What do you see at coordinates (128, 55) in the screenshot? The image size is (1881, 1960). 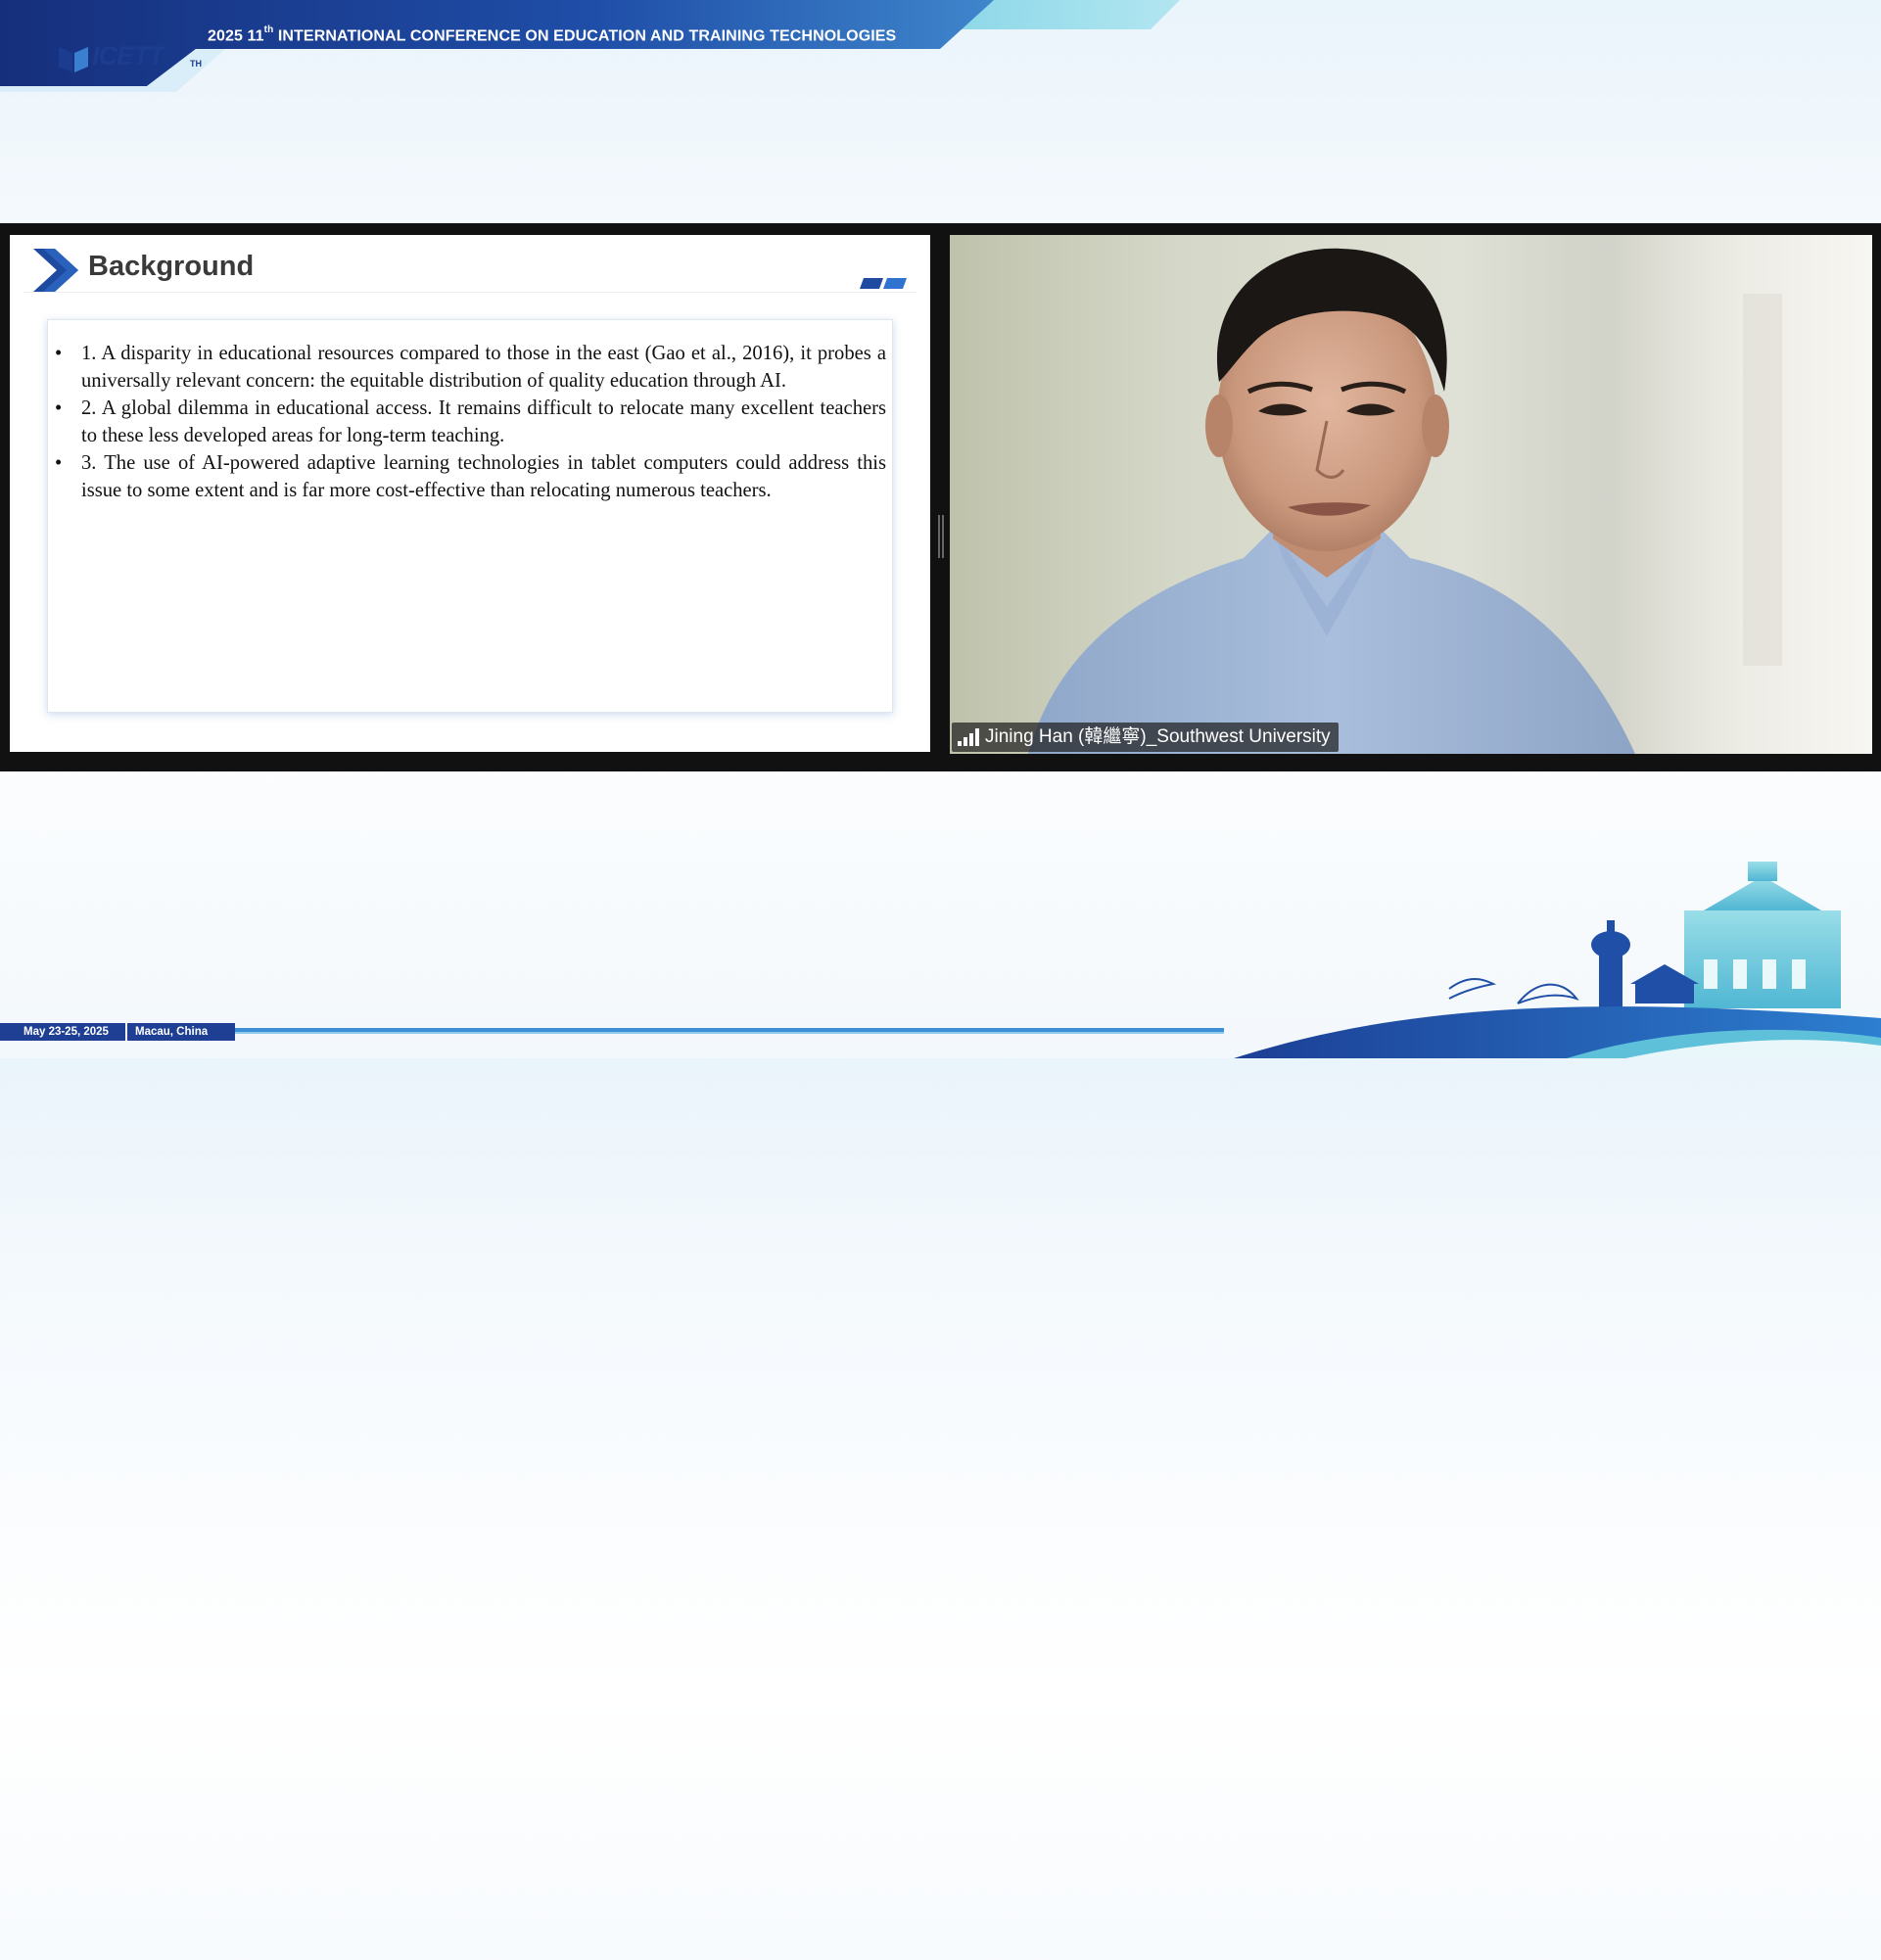 I see `logo-text: ICETT` at bounding box center [128, 55].